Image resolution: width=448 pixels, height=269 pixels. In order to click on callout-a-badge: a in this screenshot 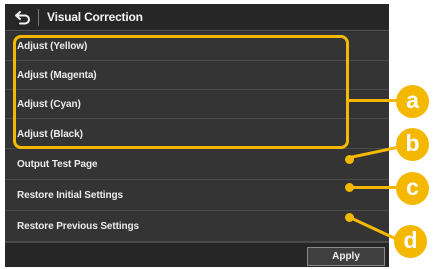, I will do `click(412, 101)`.